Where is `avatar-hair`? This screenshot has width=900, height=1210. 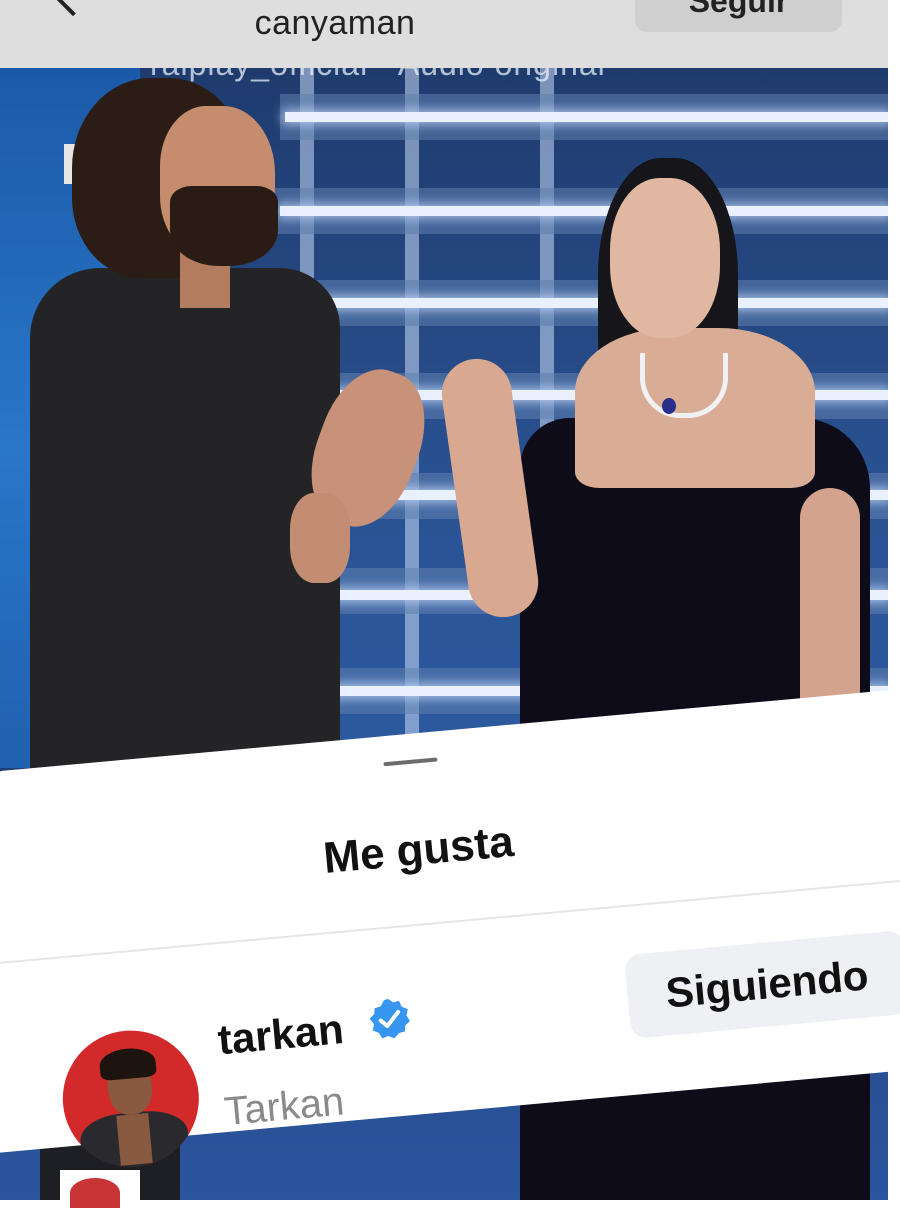
avatar-hair is located at coordinates (127, 1064).